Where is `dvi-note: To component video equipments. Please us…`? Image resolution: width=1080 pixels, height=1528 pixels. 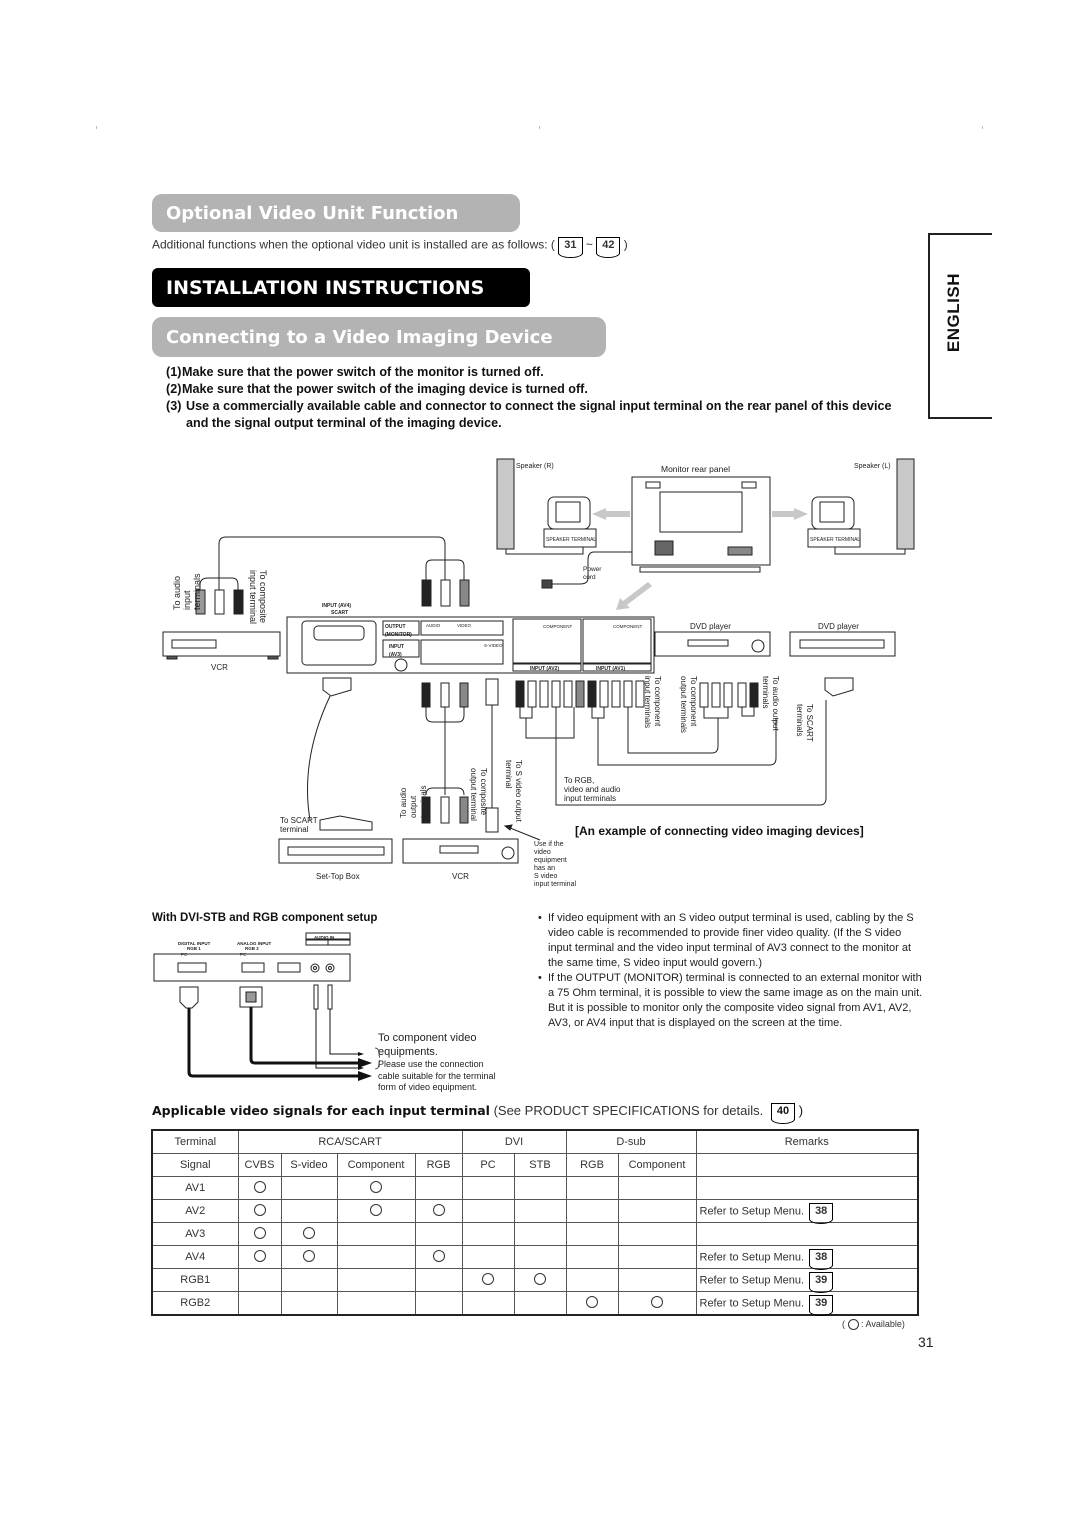
dvi-note: To component video equipments. Please us… is located at coordinates (437, 1062).